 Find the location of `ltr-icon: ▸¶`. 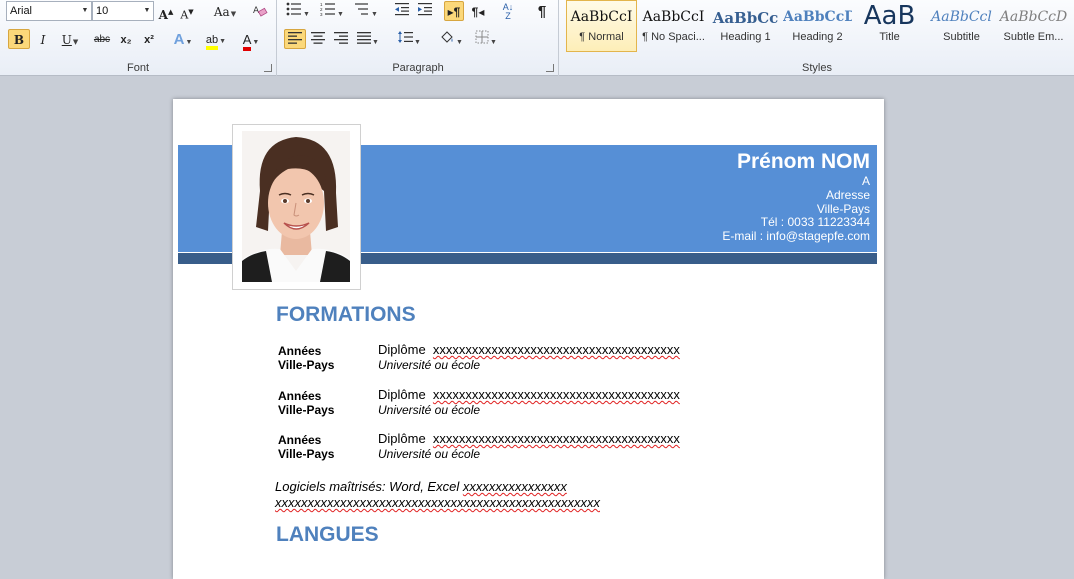

ltr-icon: ▸¶ is located at coordinates (454, 12).